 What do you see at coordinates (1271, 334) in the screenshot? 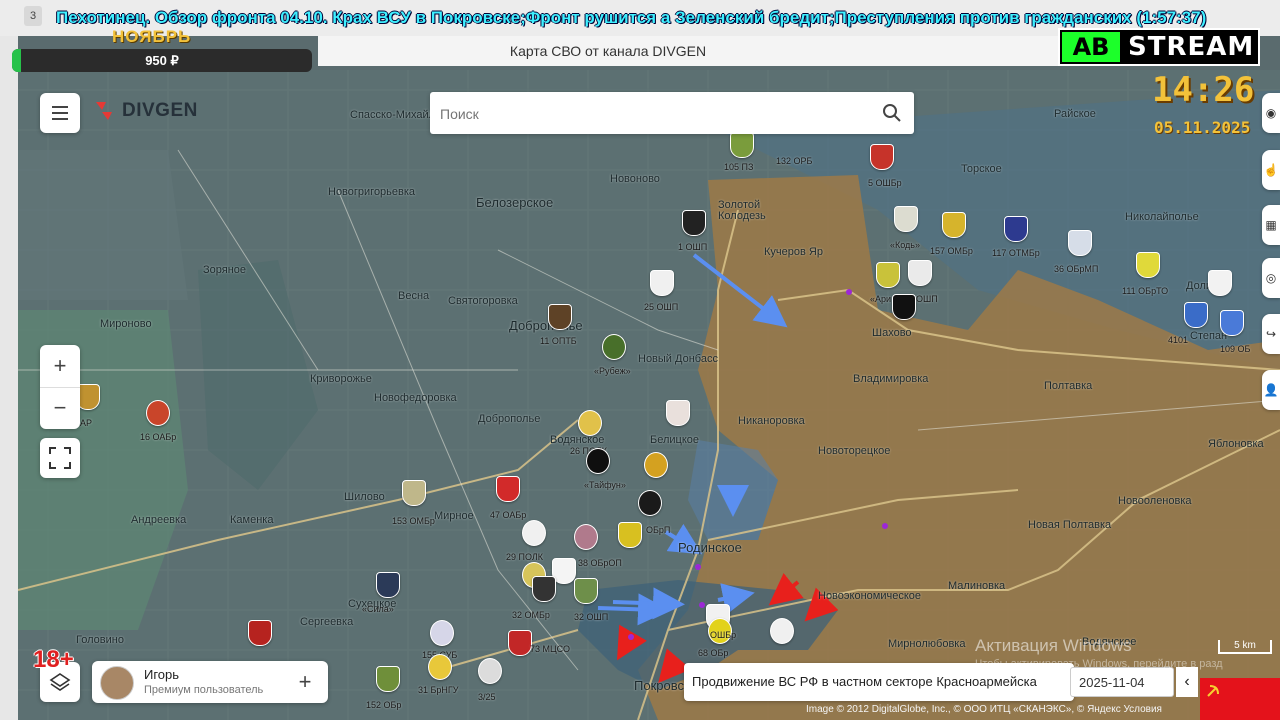
I see `side-button-share: ↪` at bounding box center [1271, 334].